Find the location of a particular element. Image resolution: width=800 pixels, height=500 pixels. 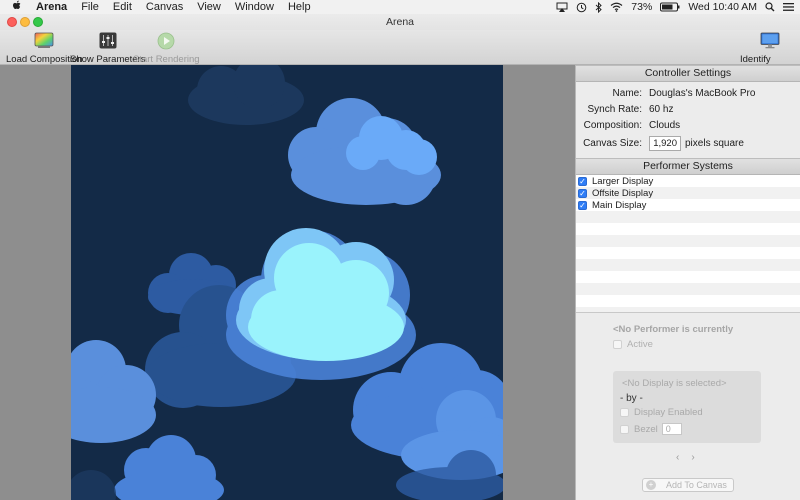

name-value: Douglas's MacBook Pro is located at coordinates (702, 93).